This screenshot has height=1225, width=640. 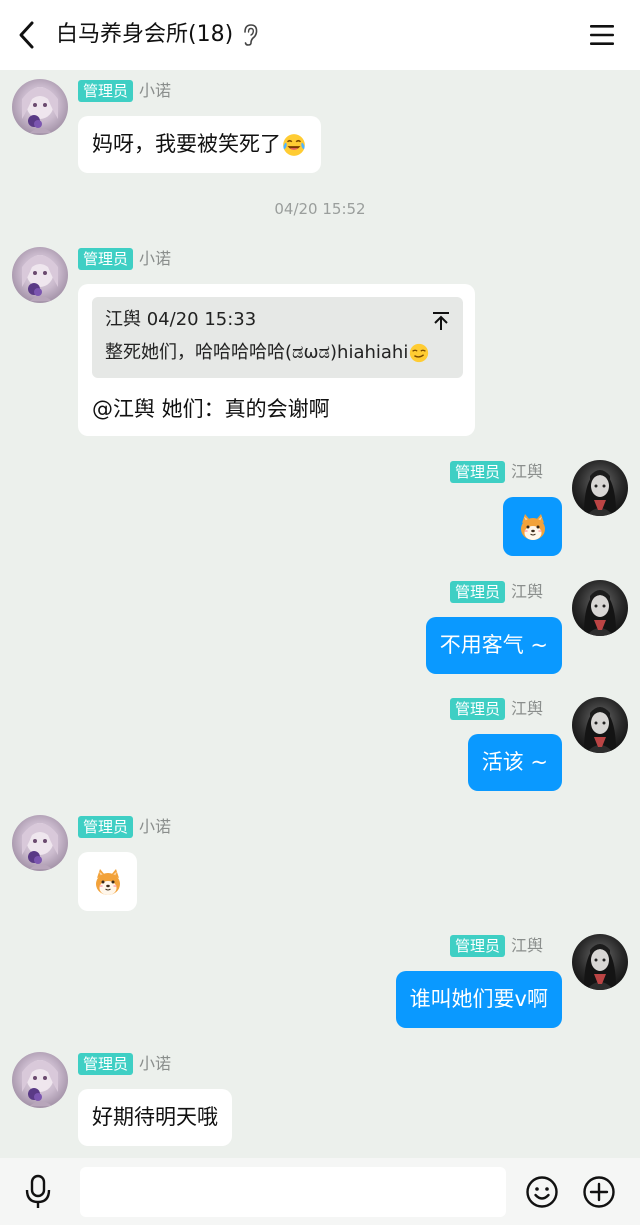 What do you see at coordinates (181, 319) in the screenshot?
I see `quote-header: 江舆 04/20 15:33` at bounding box center [181, 319].